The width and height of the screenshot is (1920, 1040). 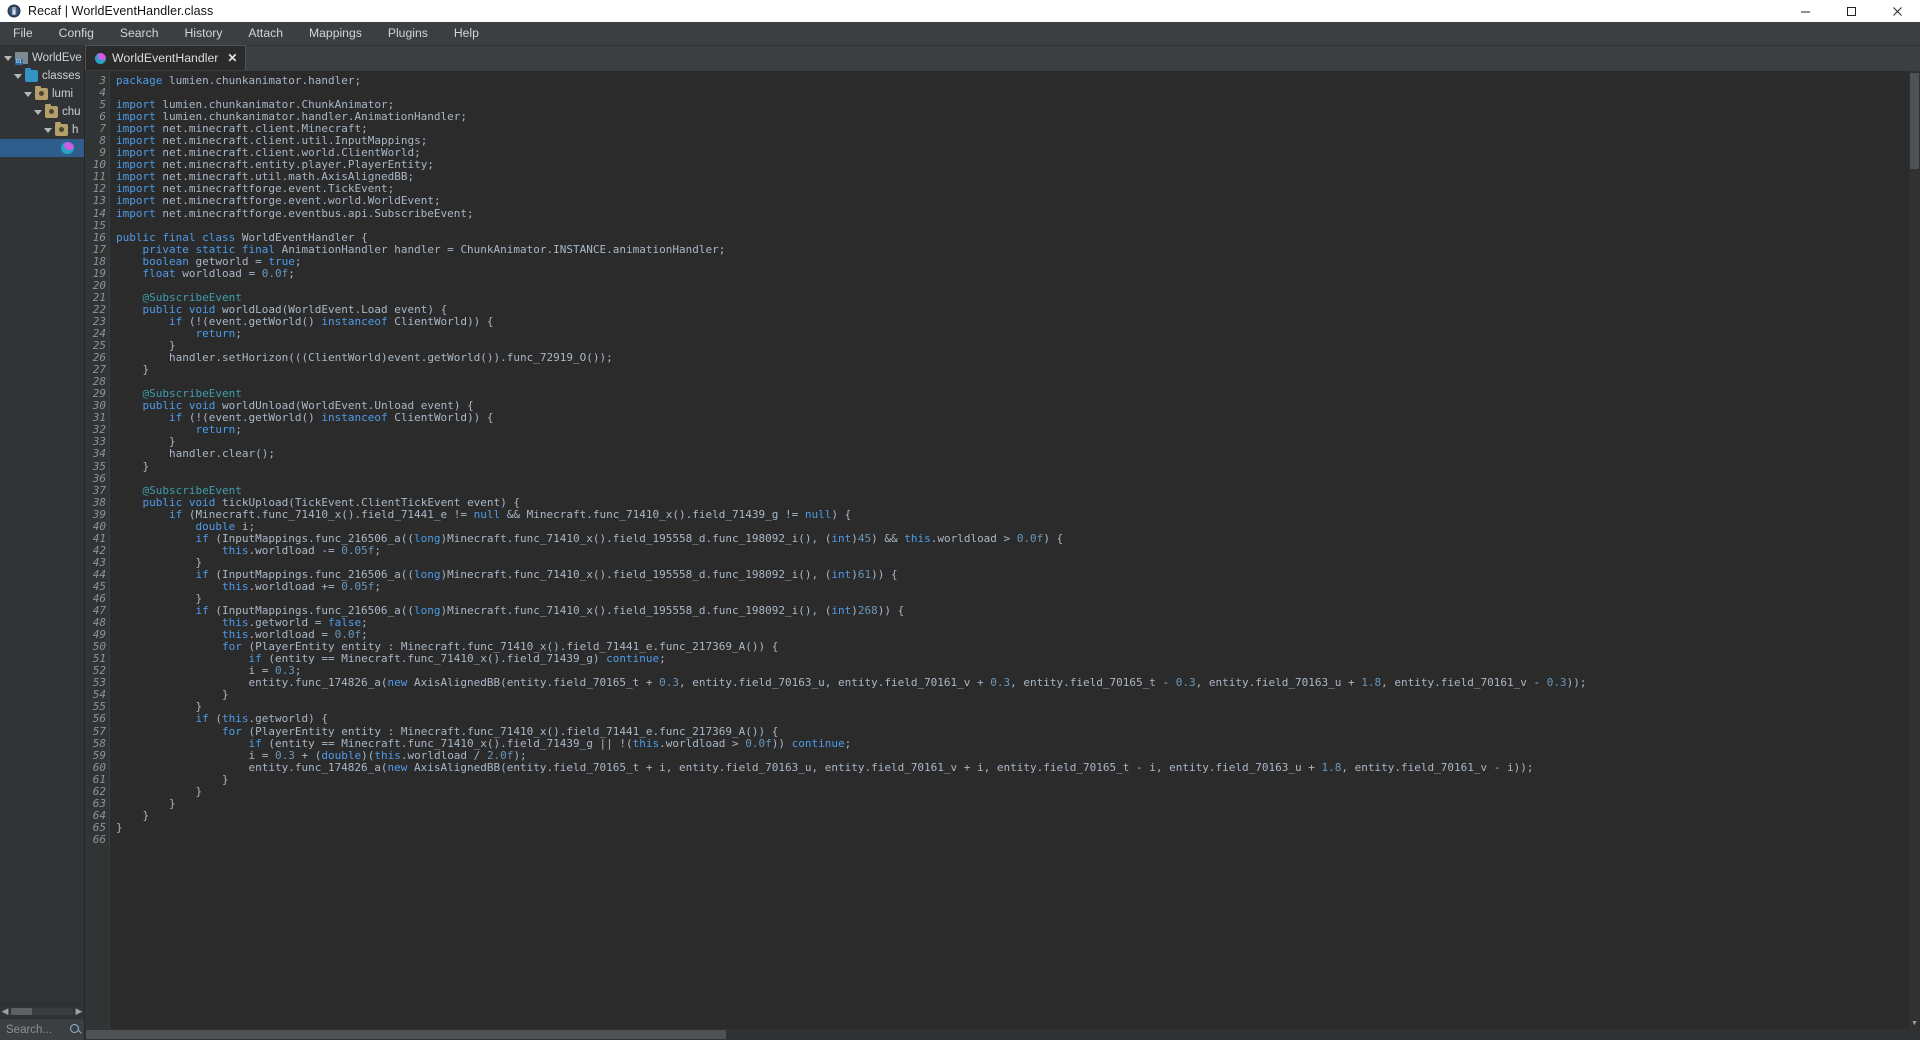 What do you see at coordinates (42, 130) in the screenshot?
I see `tree-node: h` at bounding box center [42, 130].